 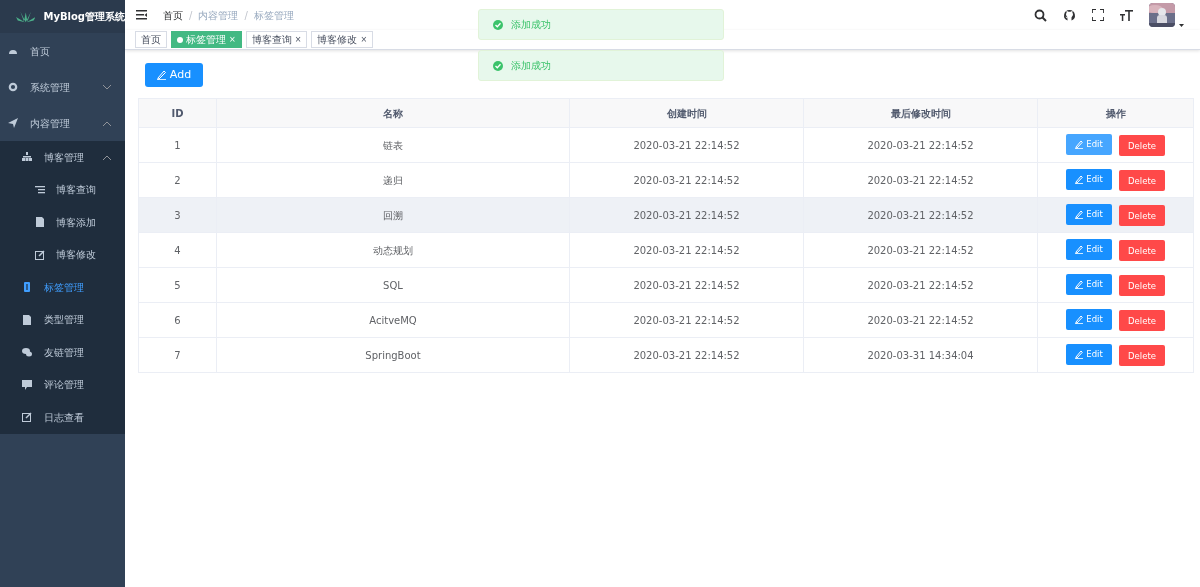 What do you see at coordinates (151, 39) in the screenshot?
I see `tab: 首页` at bounding box center [151, 39].